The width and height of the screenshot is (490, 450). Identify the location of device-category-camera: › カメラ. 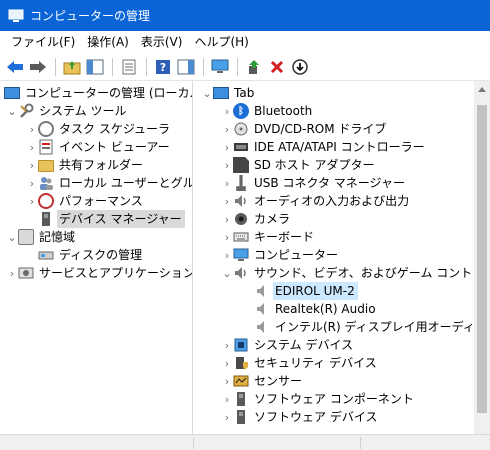
(255, 219).